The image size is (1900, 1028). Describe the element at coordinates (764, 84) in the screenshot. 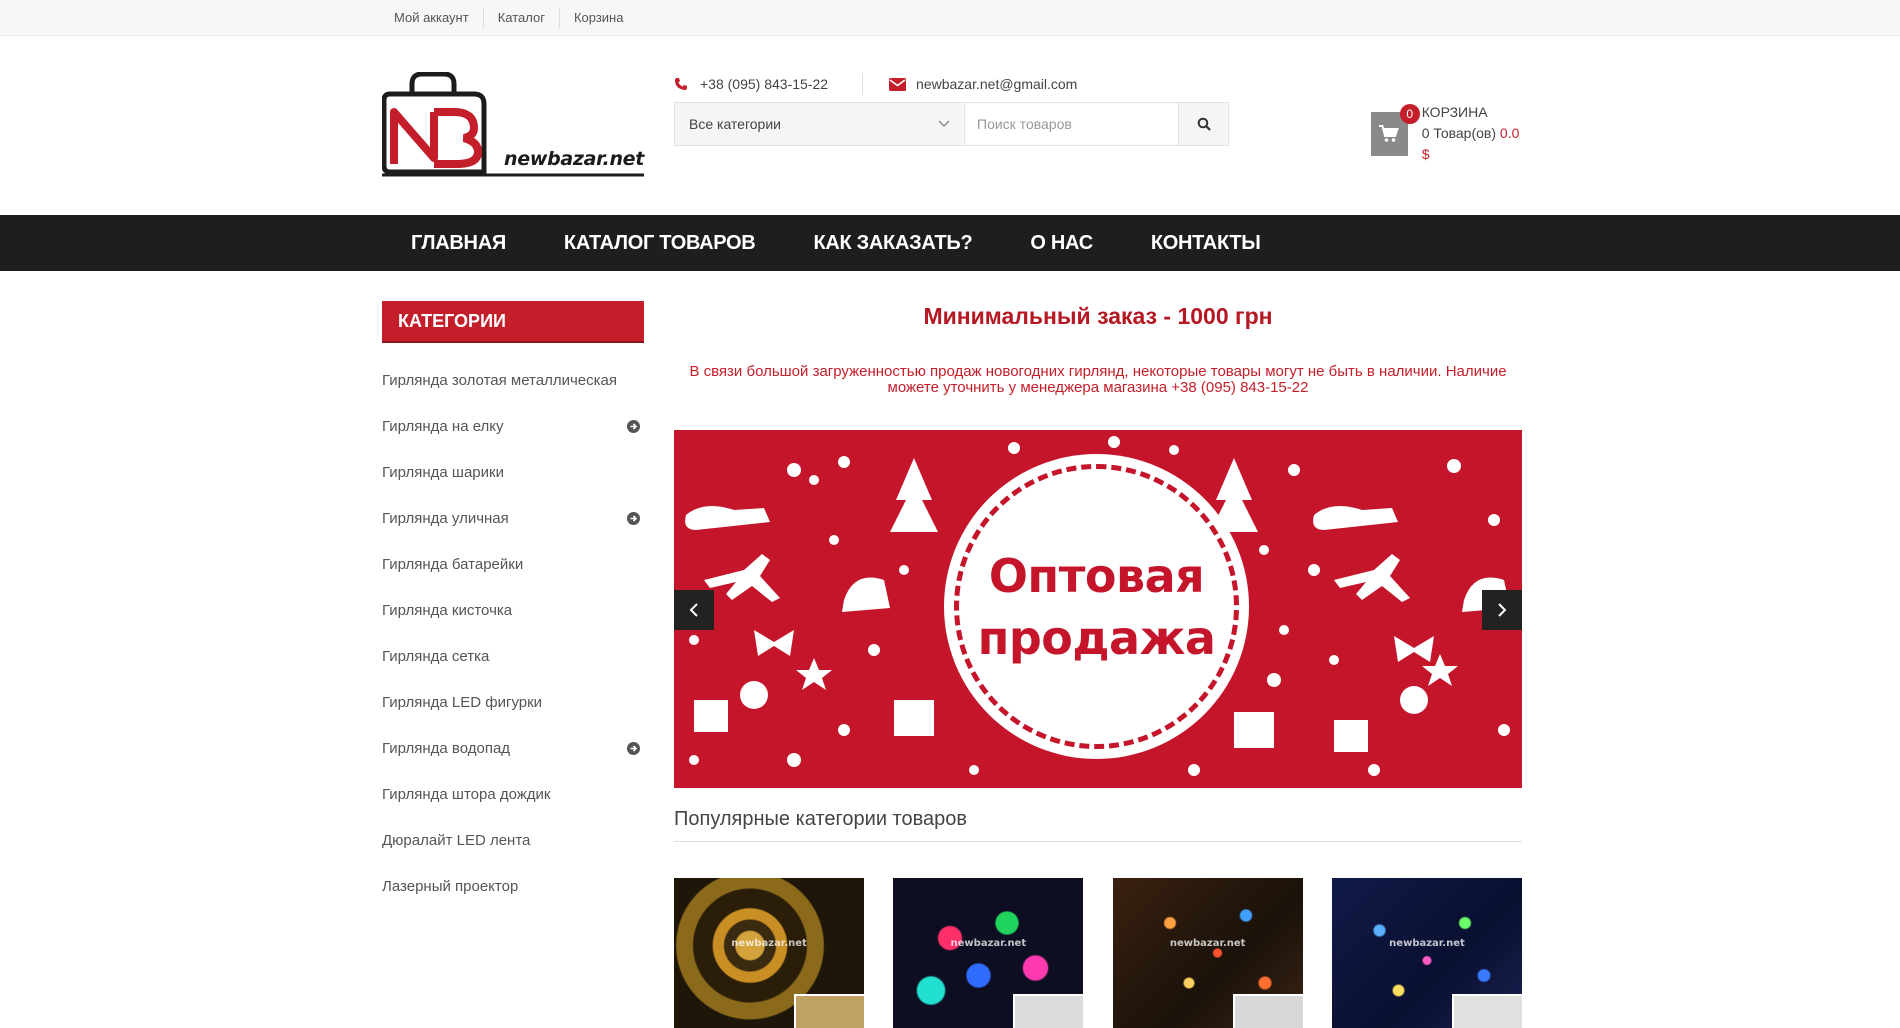

I see `phone-number: +38 (095) 843-15-22` at that location.